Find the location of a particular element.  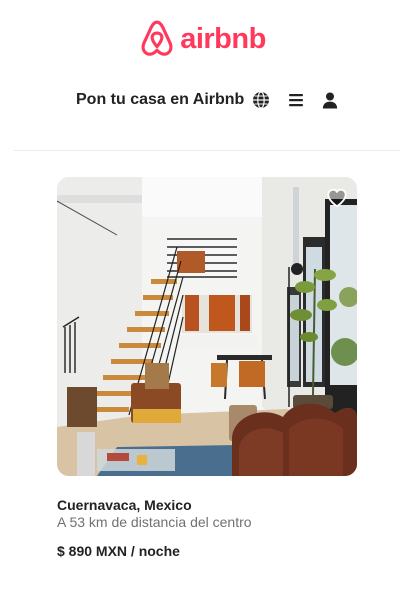

airbnb-wordmark: airbnb is located at coordinates (223, 38).